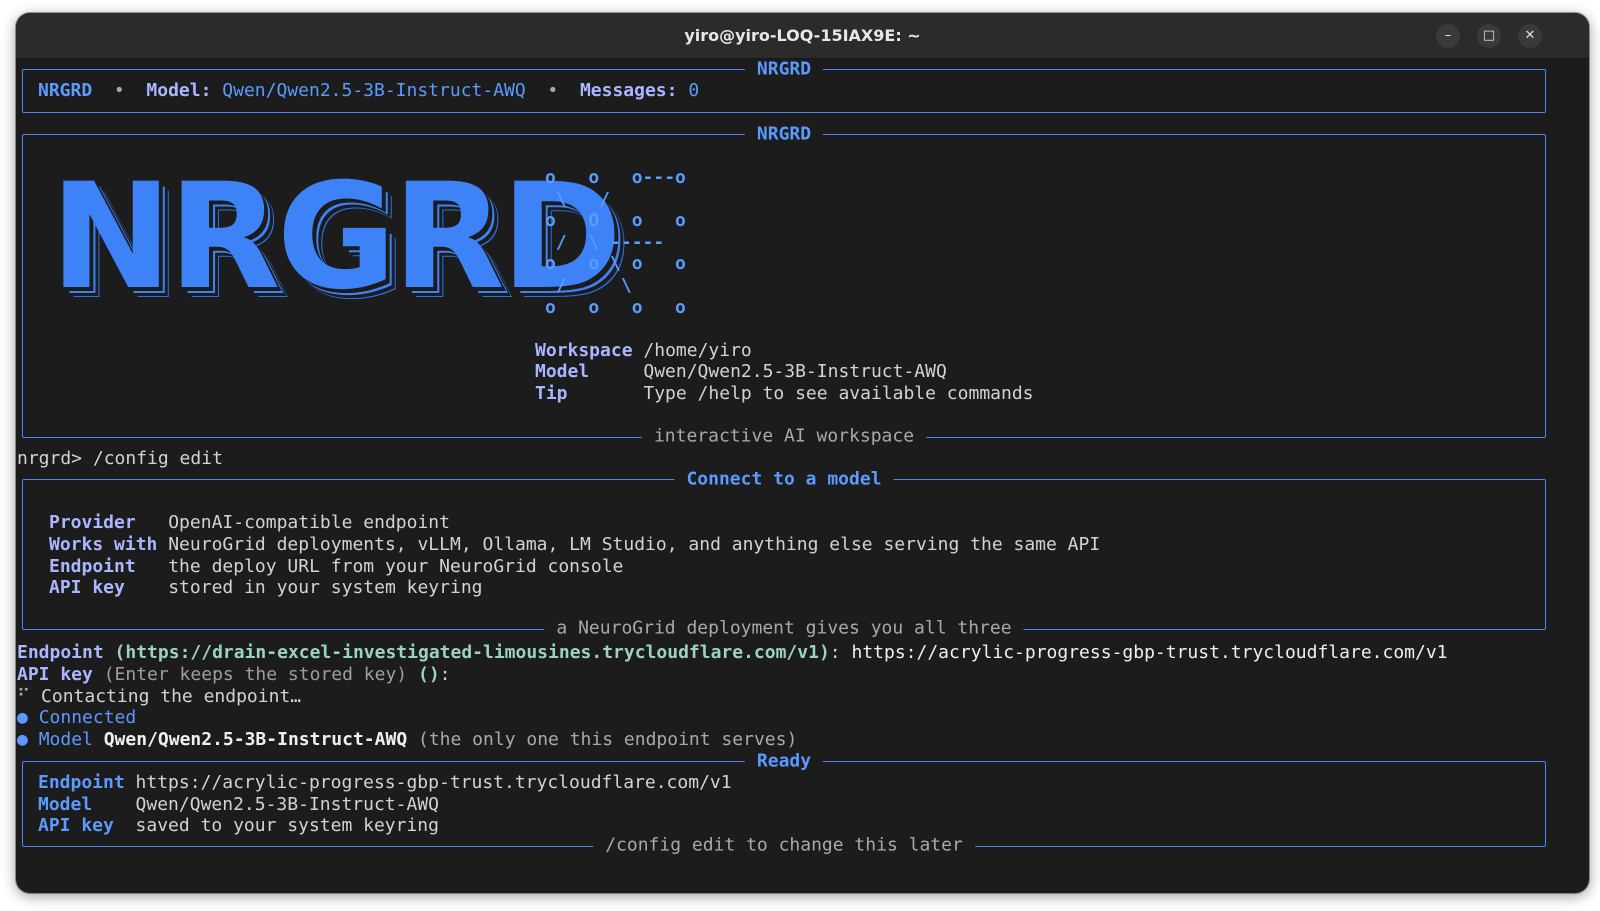  Describe the element at coordinates (584, 350) in the screenshot. I see `workspace-label: Workspace` at that location.